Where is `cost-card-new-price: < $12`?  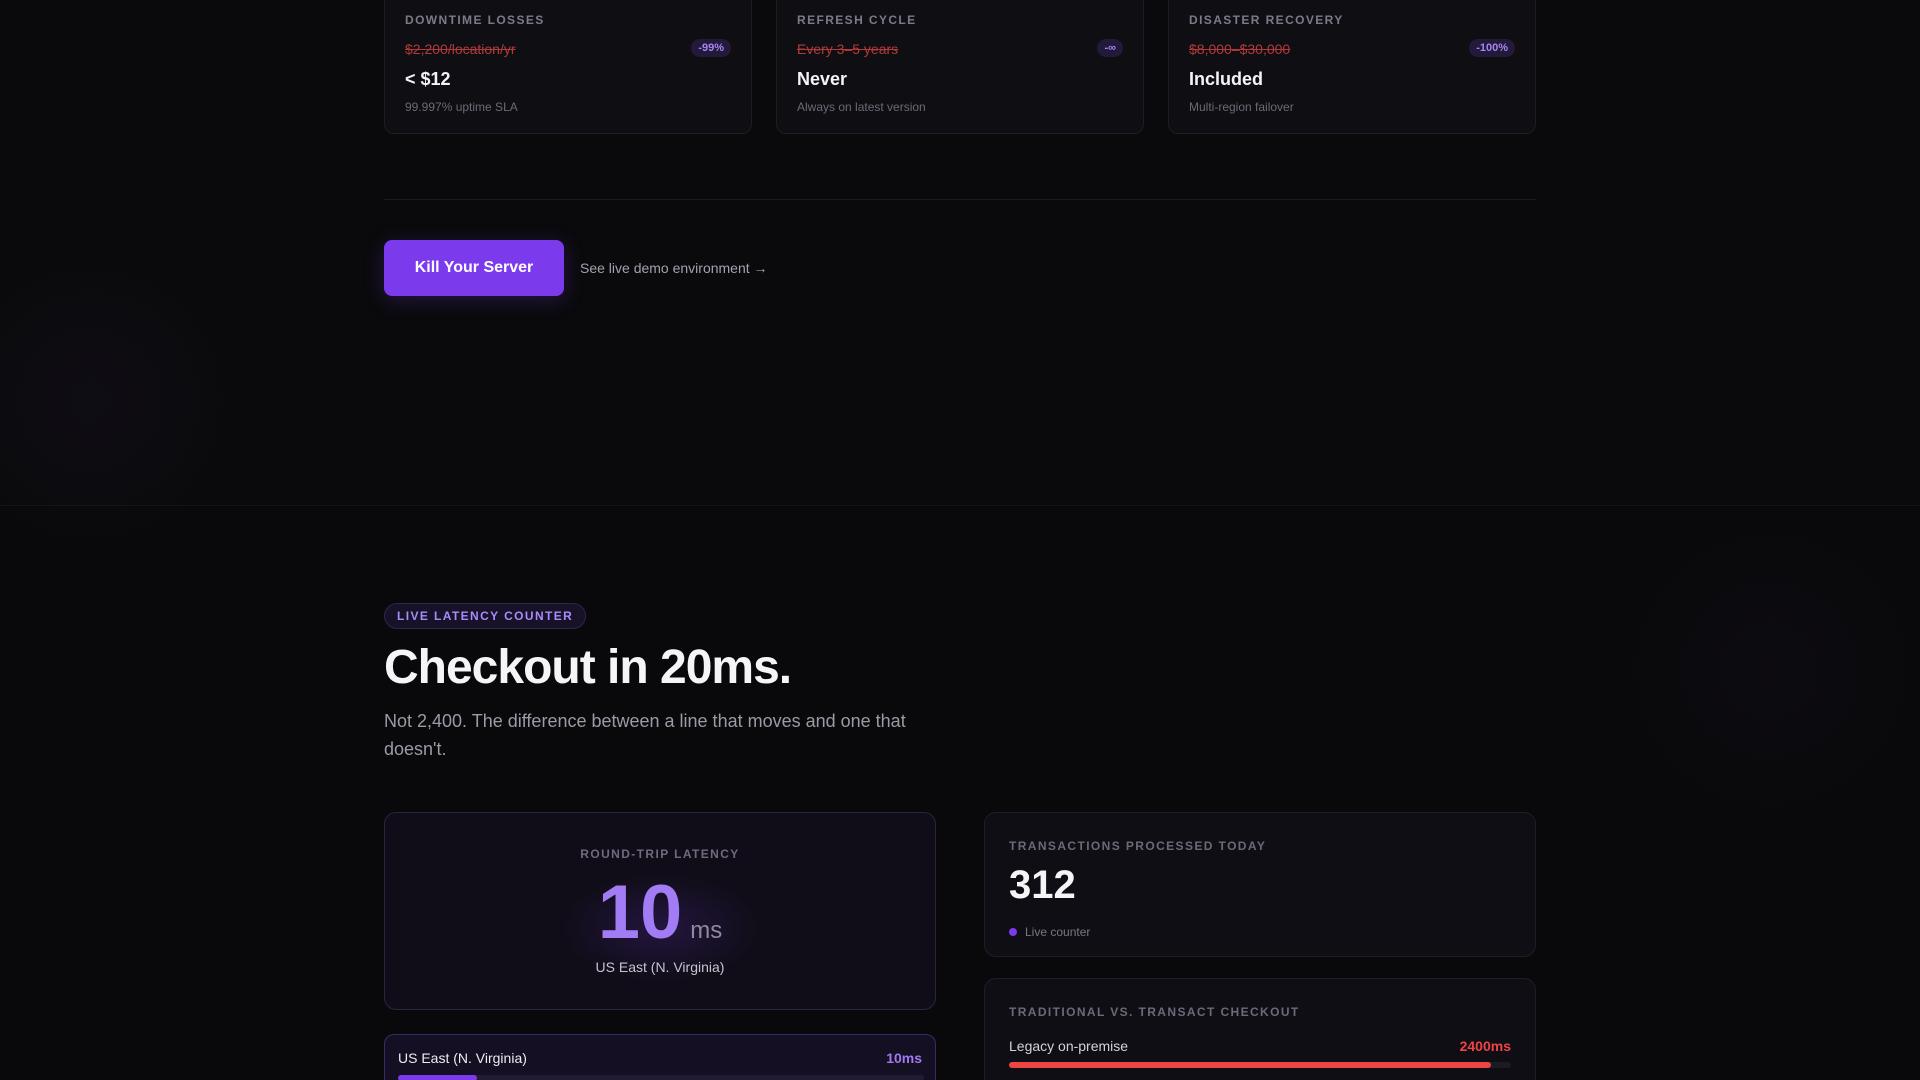
cost-card-new-price: < $12 is located at coordinates (428, 79).